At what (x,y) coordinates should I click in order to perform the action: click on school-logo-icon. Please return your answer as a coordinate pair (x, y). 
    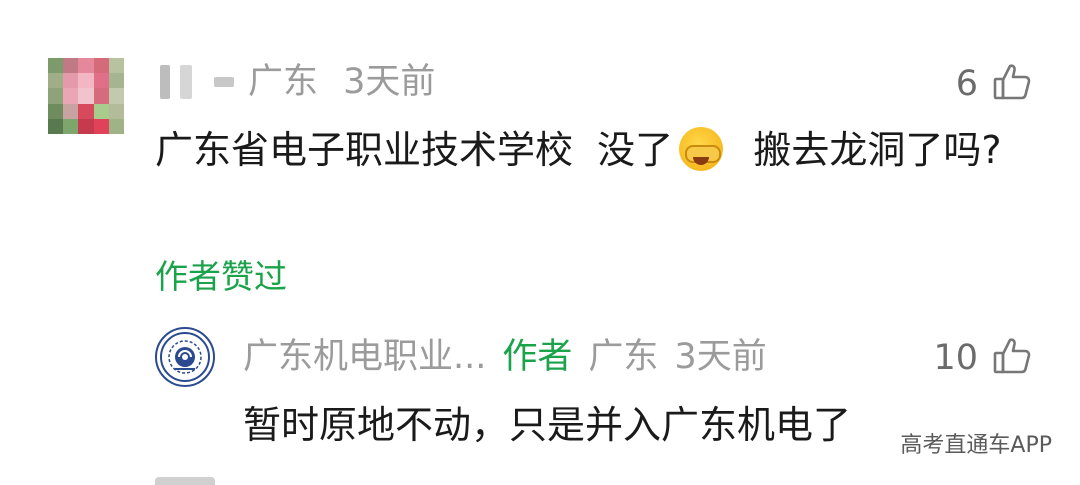
    Looking at the image, I should click on (185, 357).